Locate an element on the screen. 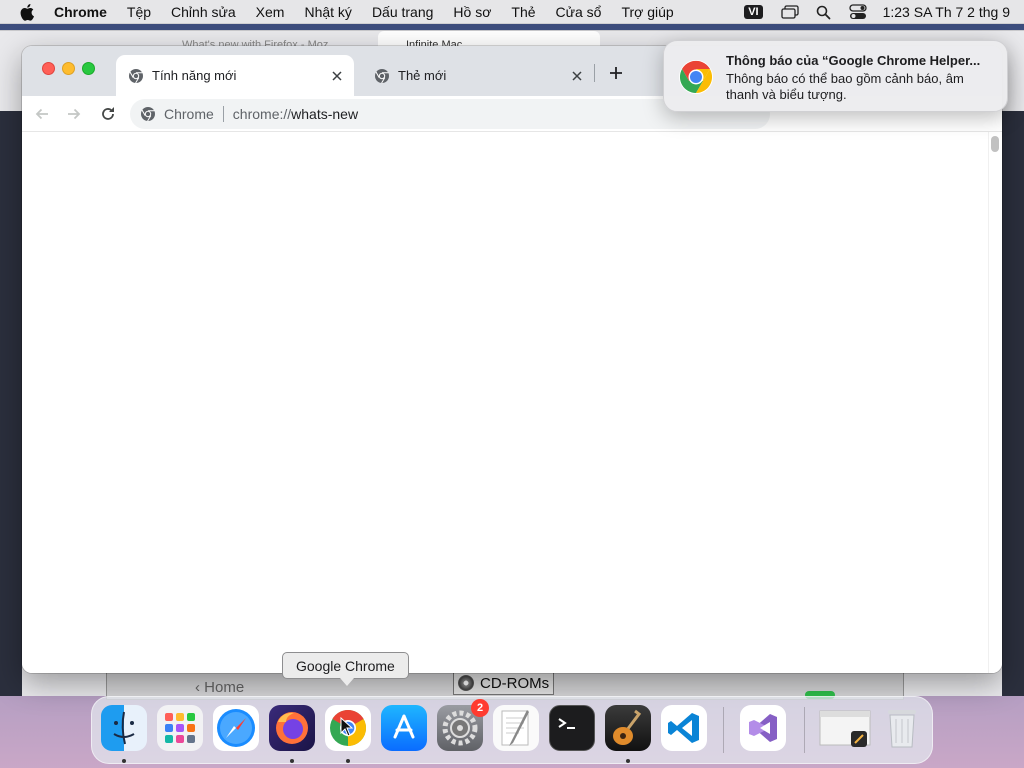  app-store-icon is located at coordinates (404, 726).